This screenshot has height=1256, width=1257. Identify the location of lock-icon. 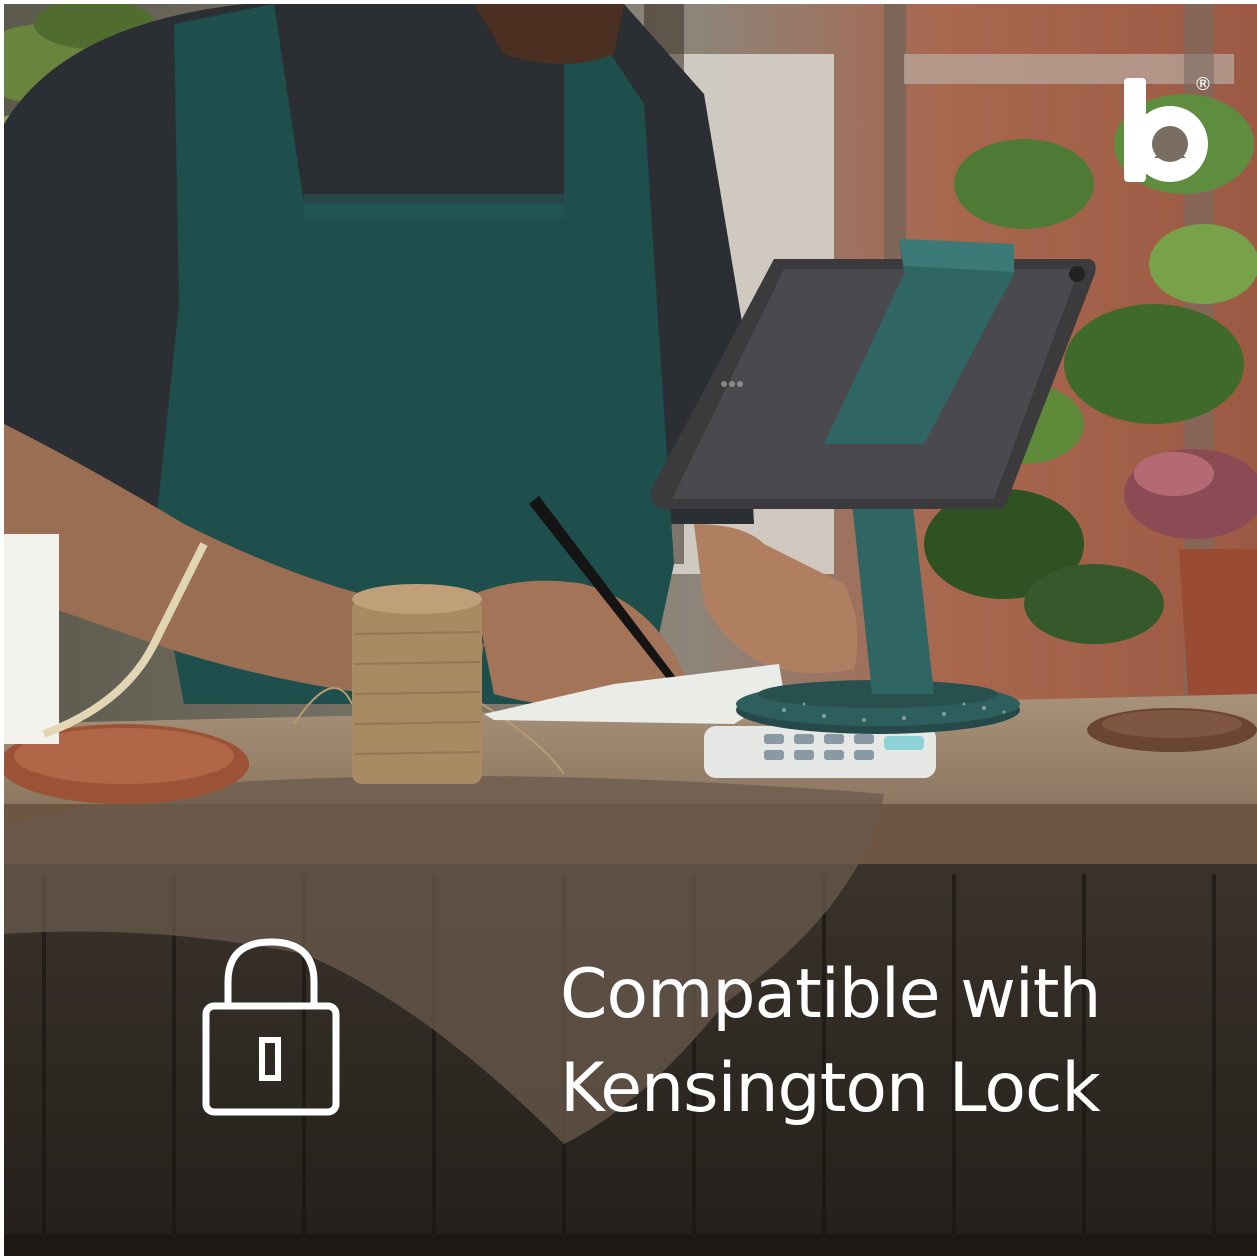
(271, 1027).